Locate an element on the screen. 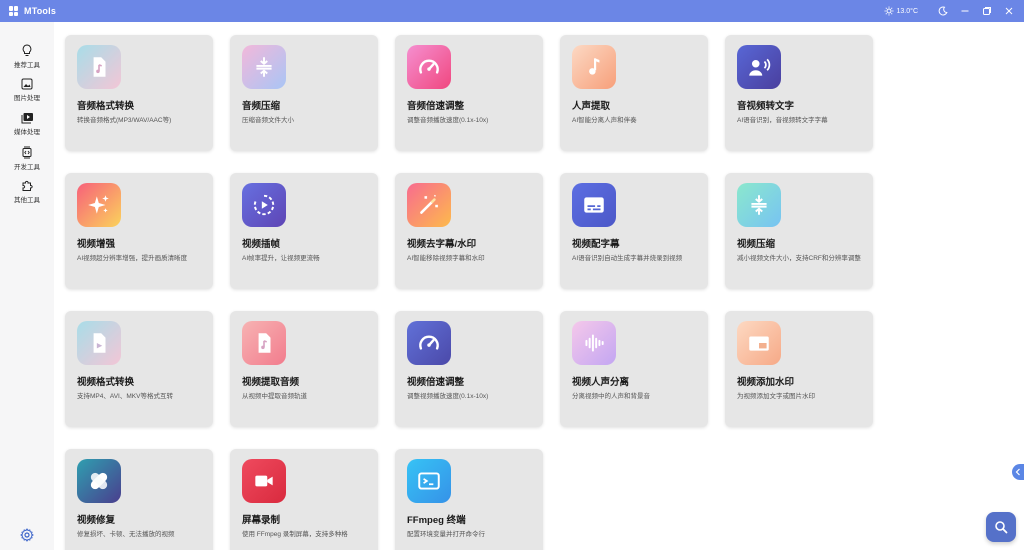 The image size is (1024, 550). watermark-icon is located at coordinates (759, 343).